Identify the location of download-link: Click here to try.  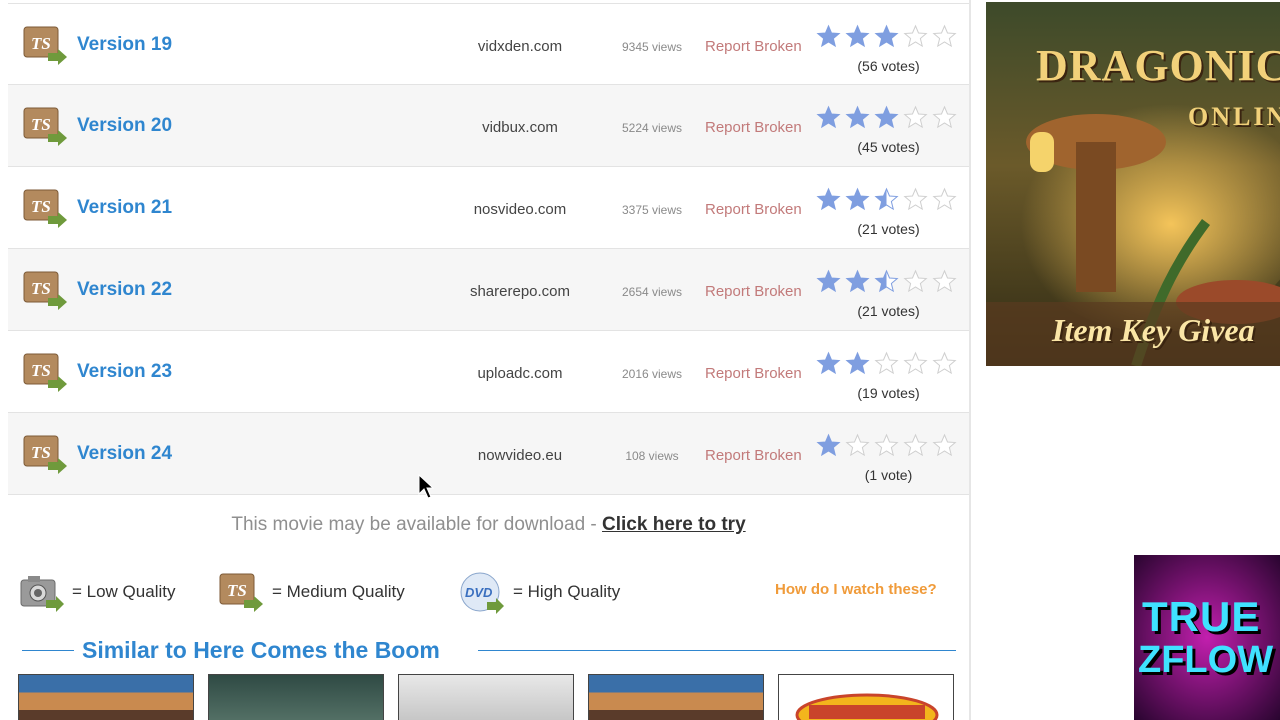
(674, 524).